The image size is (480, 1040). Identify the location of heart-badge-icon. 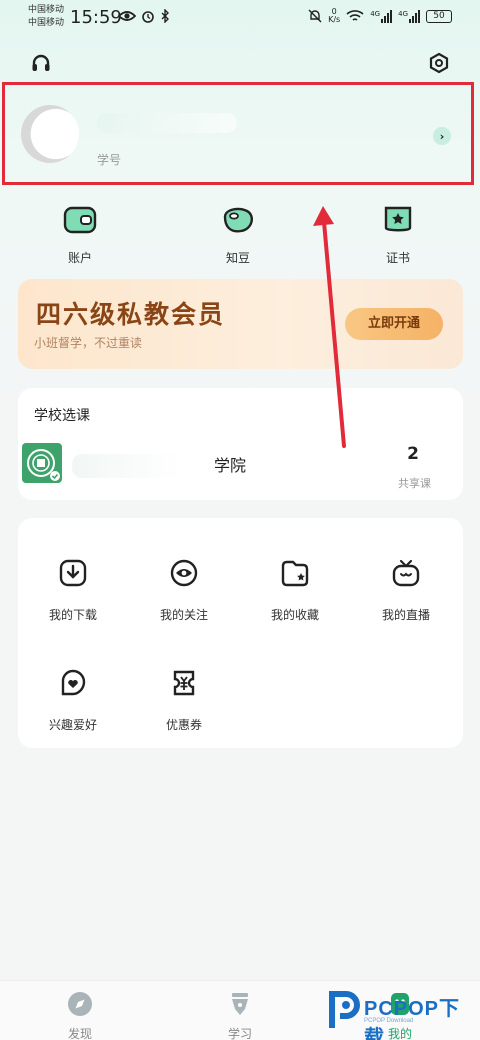
(73, 682).